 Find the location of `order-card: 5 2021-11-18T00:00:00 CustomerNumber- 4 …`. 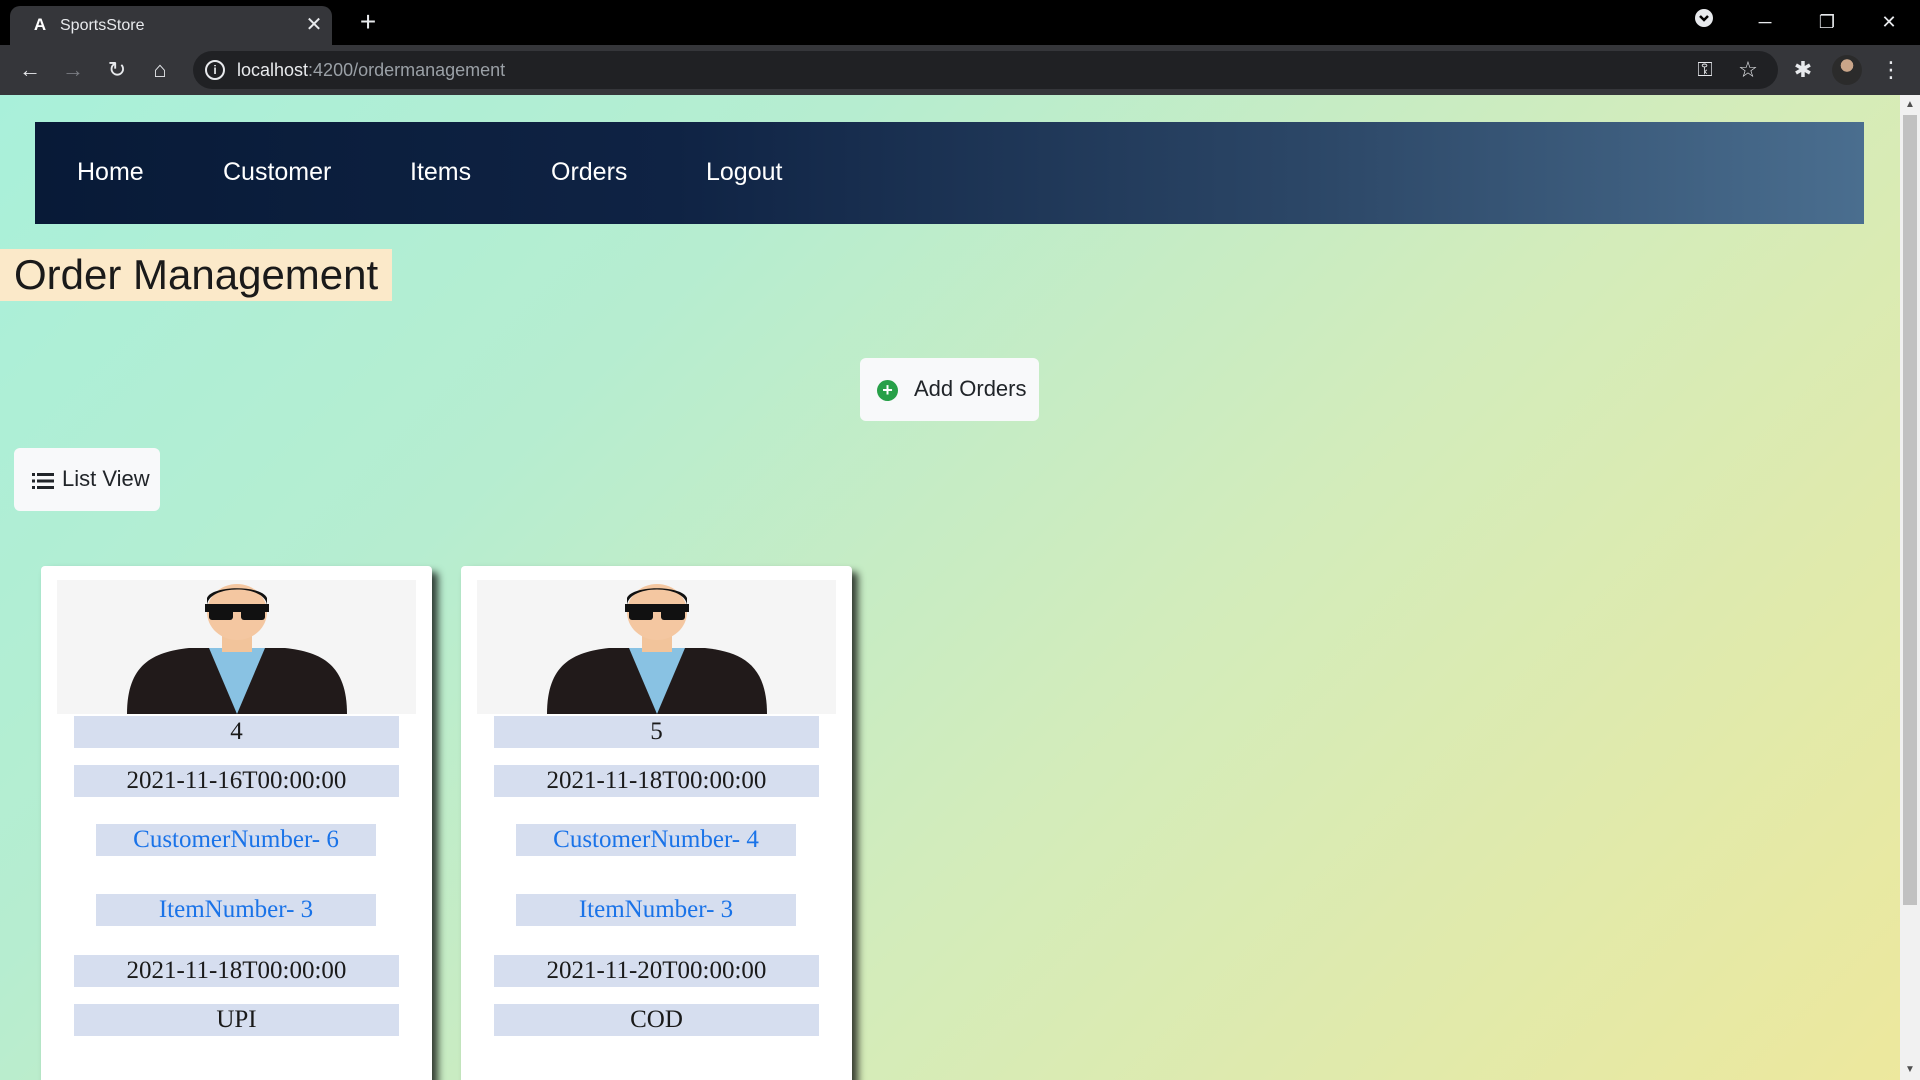

order-card: 5 2021-11-18T00:00:00 CustomerNumber- 4 … is located at coordinates (656, 823).